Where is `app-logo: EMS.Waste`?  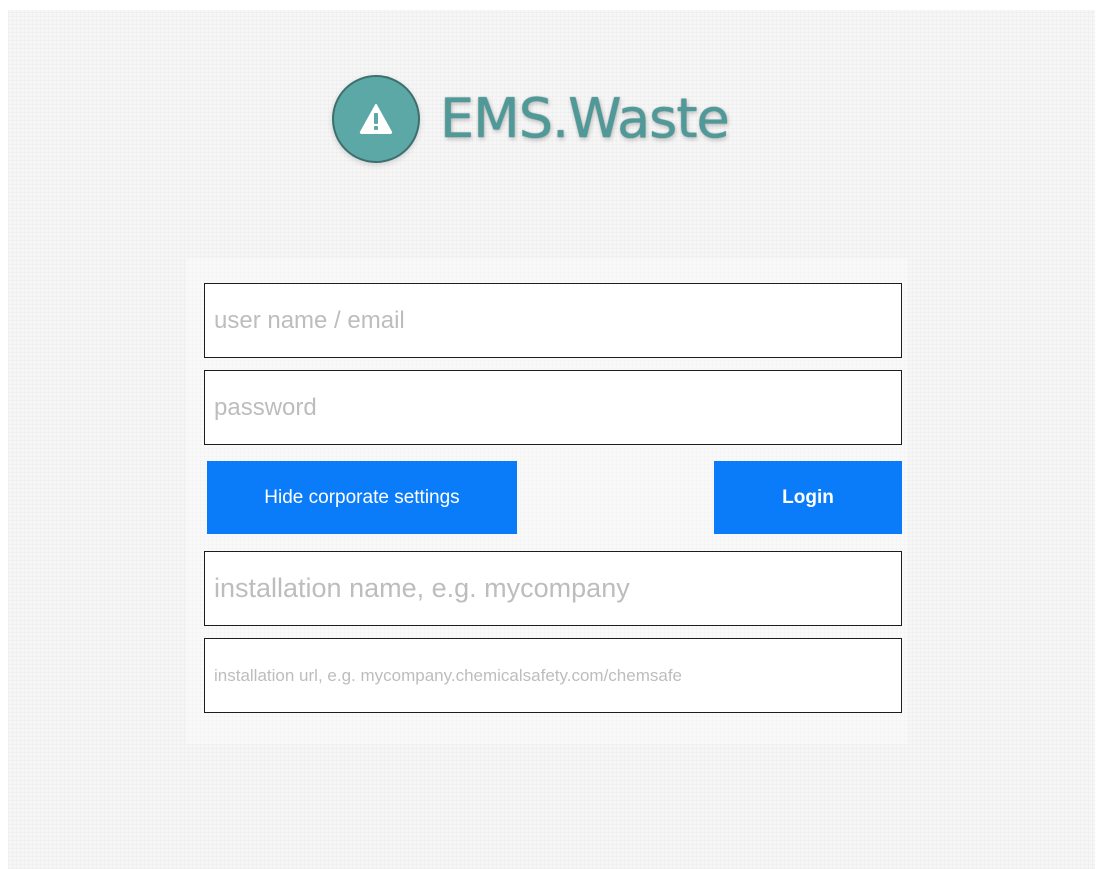 app-logo: EMS.Waste is located at coordinates (531, 119).